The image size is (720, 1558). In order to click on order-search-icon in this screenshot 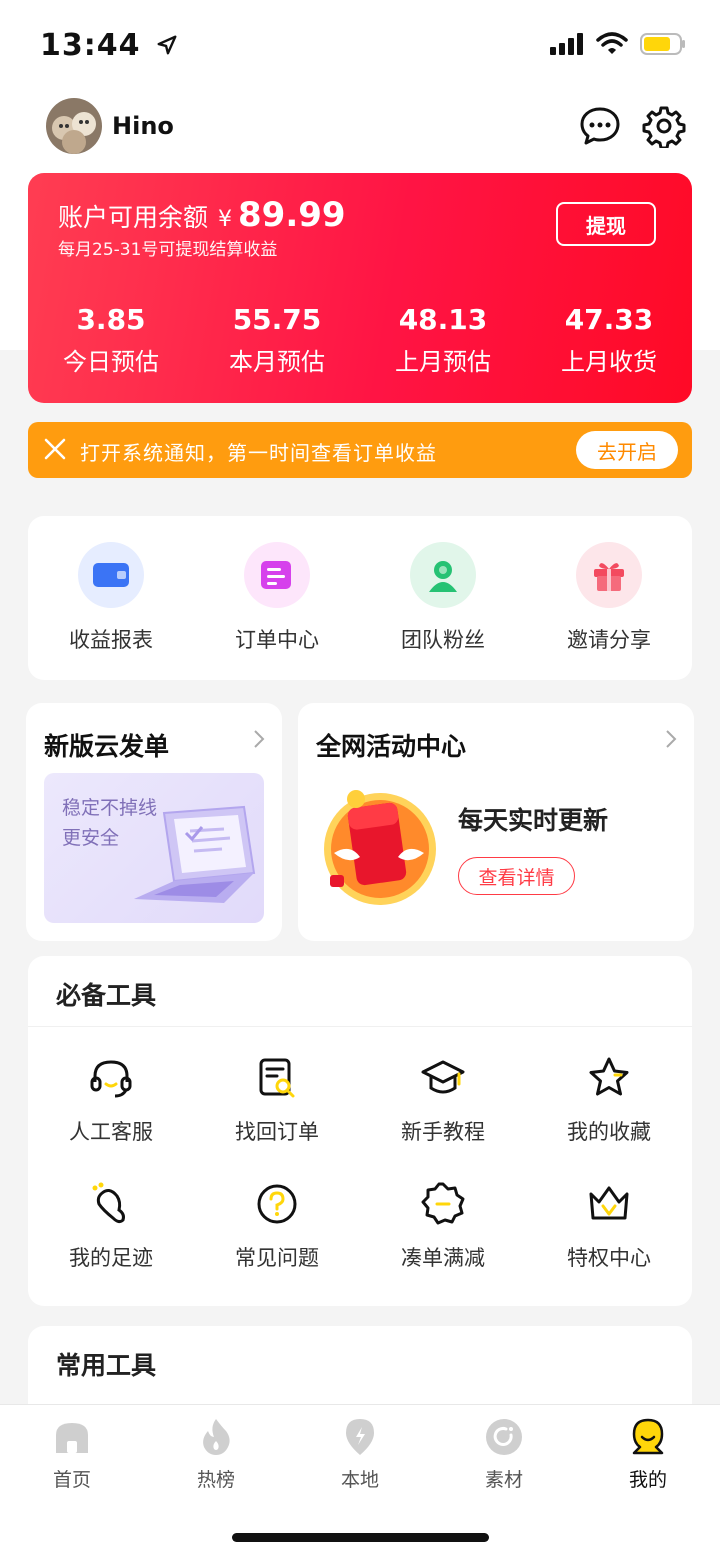, I will do `click(277, 1078)`.